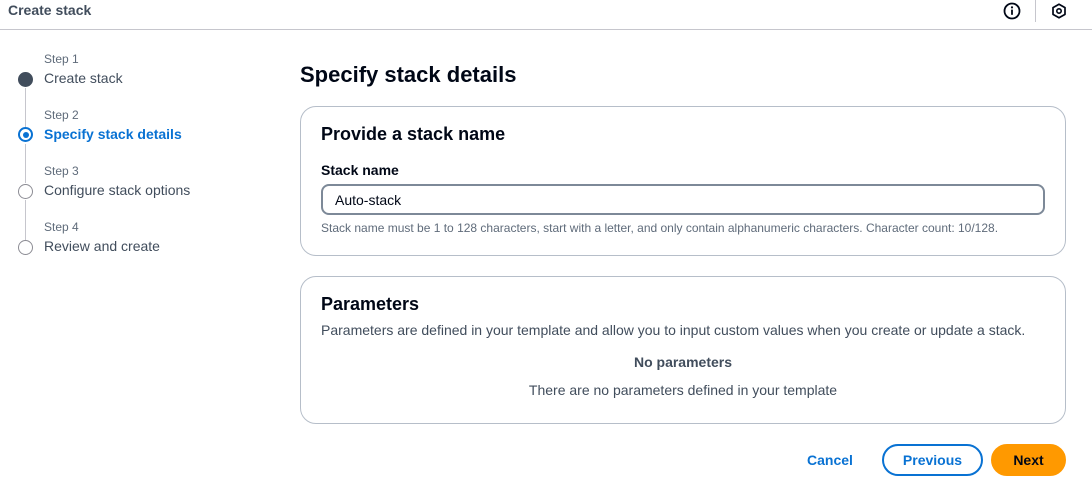 The image size is (1092, 489). I want to click on stack-name-header: Provide a stack name, so click(413, 134).